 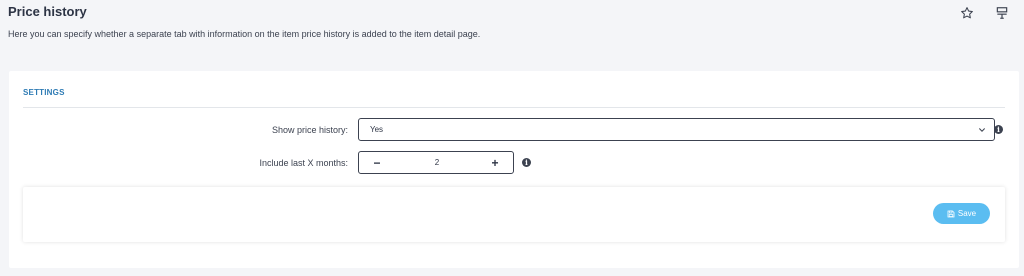 What do you see at coordinates (967, 13) in the screenshot?
I see `star-icon` at bounding box center [967, 13].